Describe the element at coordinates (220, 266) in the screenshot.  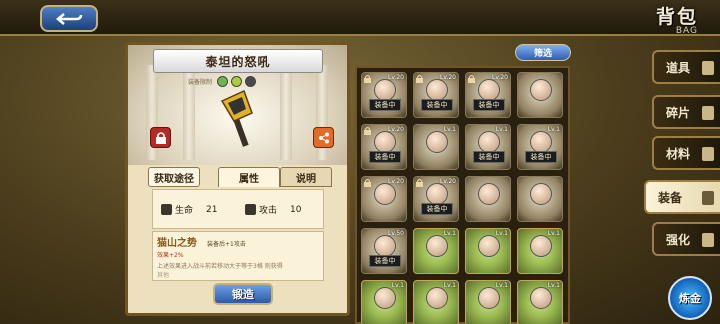
I see `skill-description: 上述效果进入战斗前若移动大于等于3格 则获得` at that location.